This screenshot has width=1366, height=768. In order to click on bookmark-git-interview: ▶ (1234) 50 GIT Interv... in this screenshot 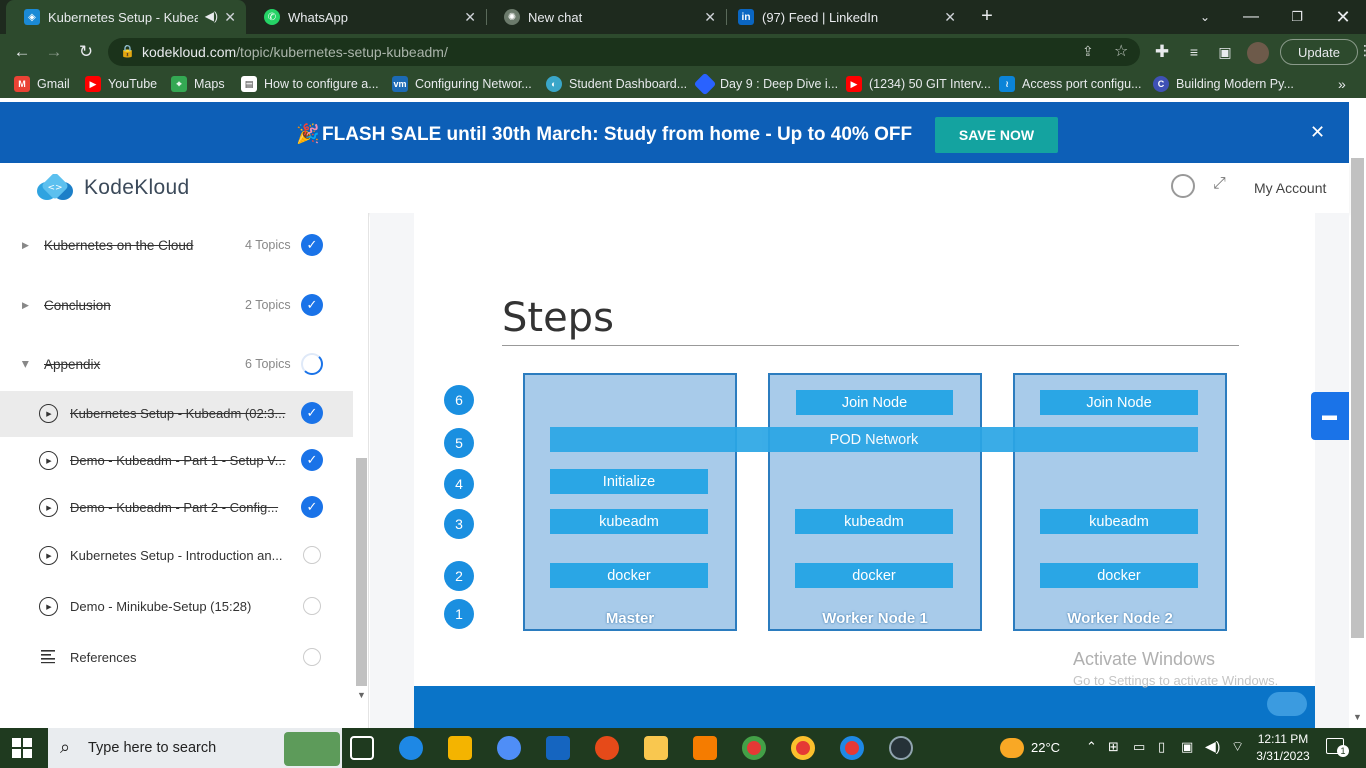, I will do `click(918, 84)`.